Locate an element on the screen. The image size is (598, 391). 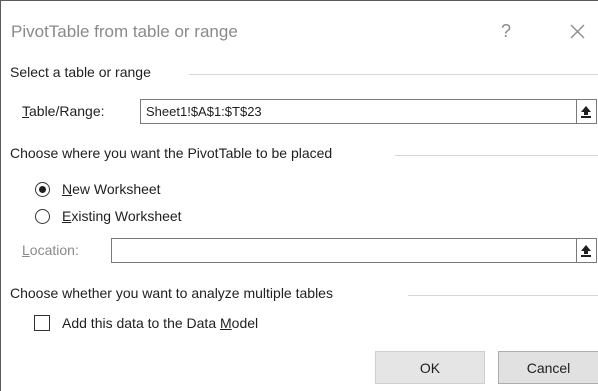
new-worksheet-label: New Worksheet is located at coordinates (111, 189).